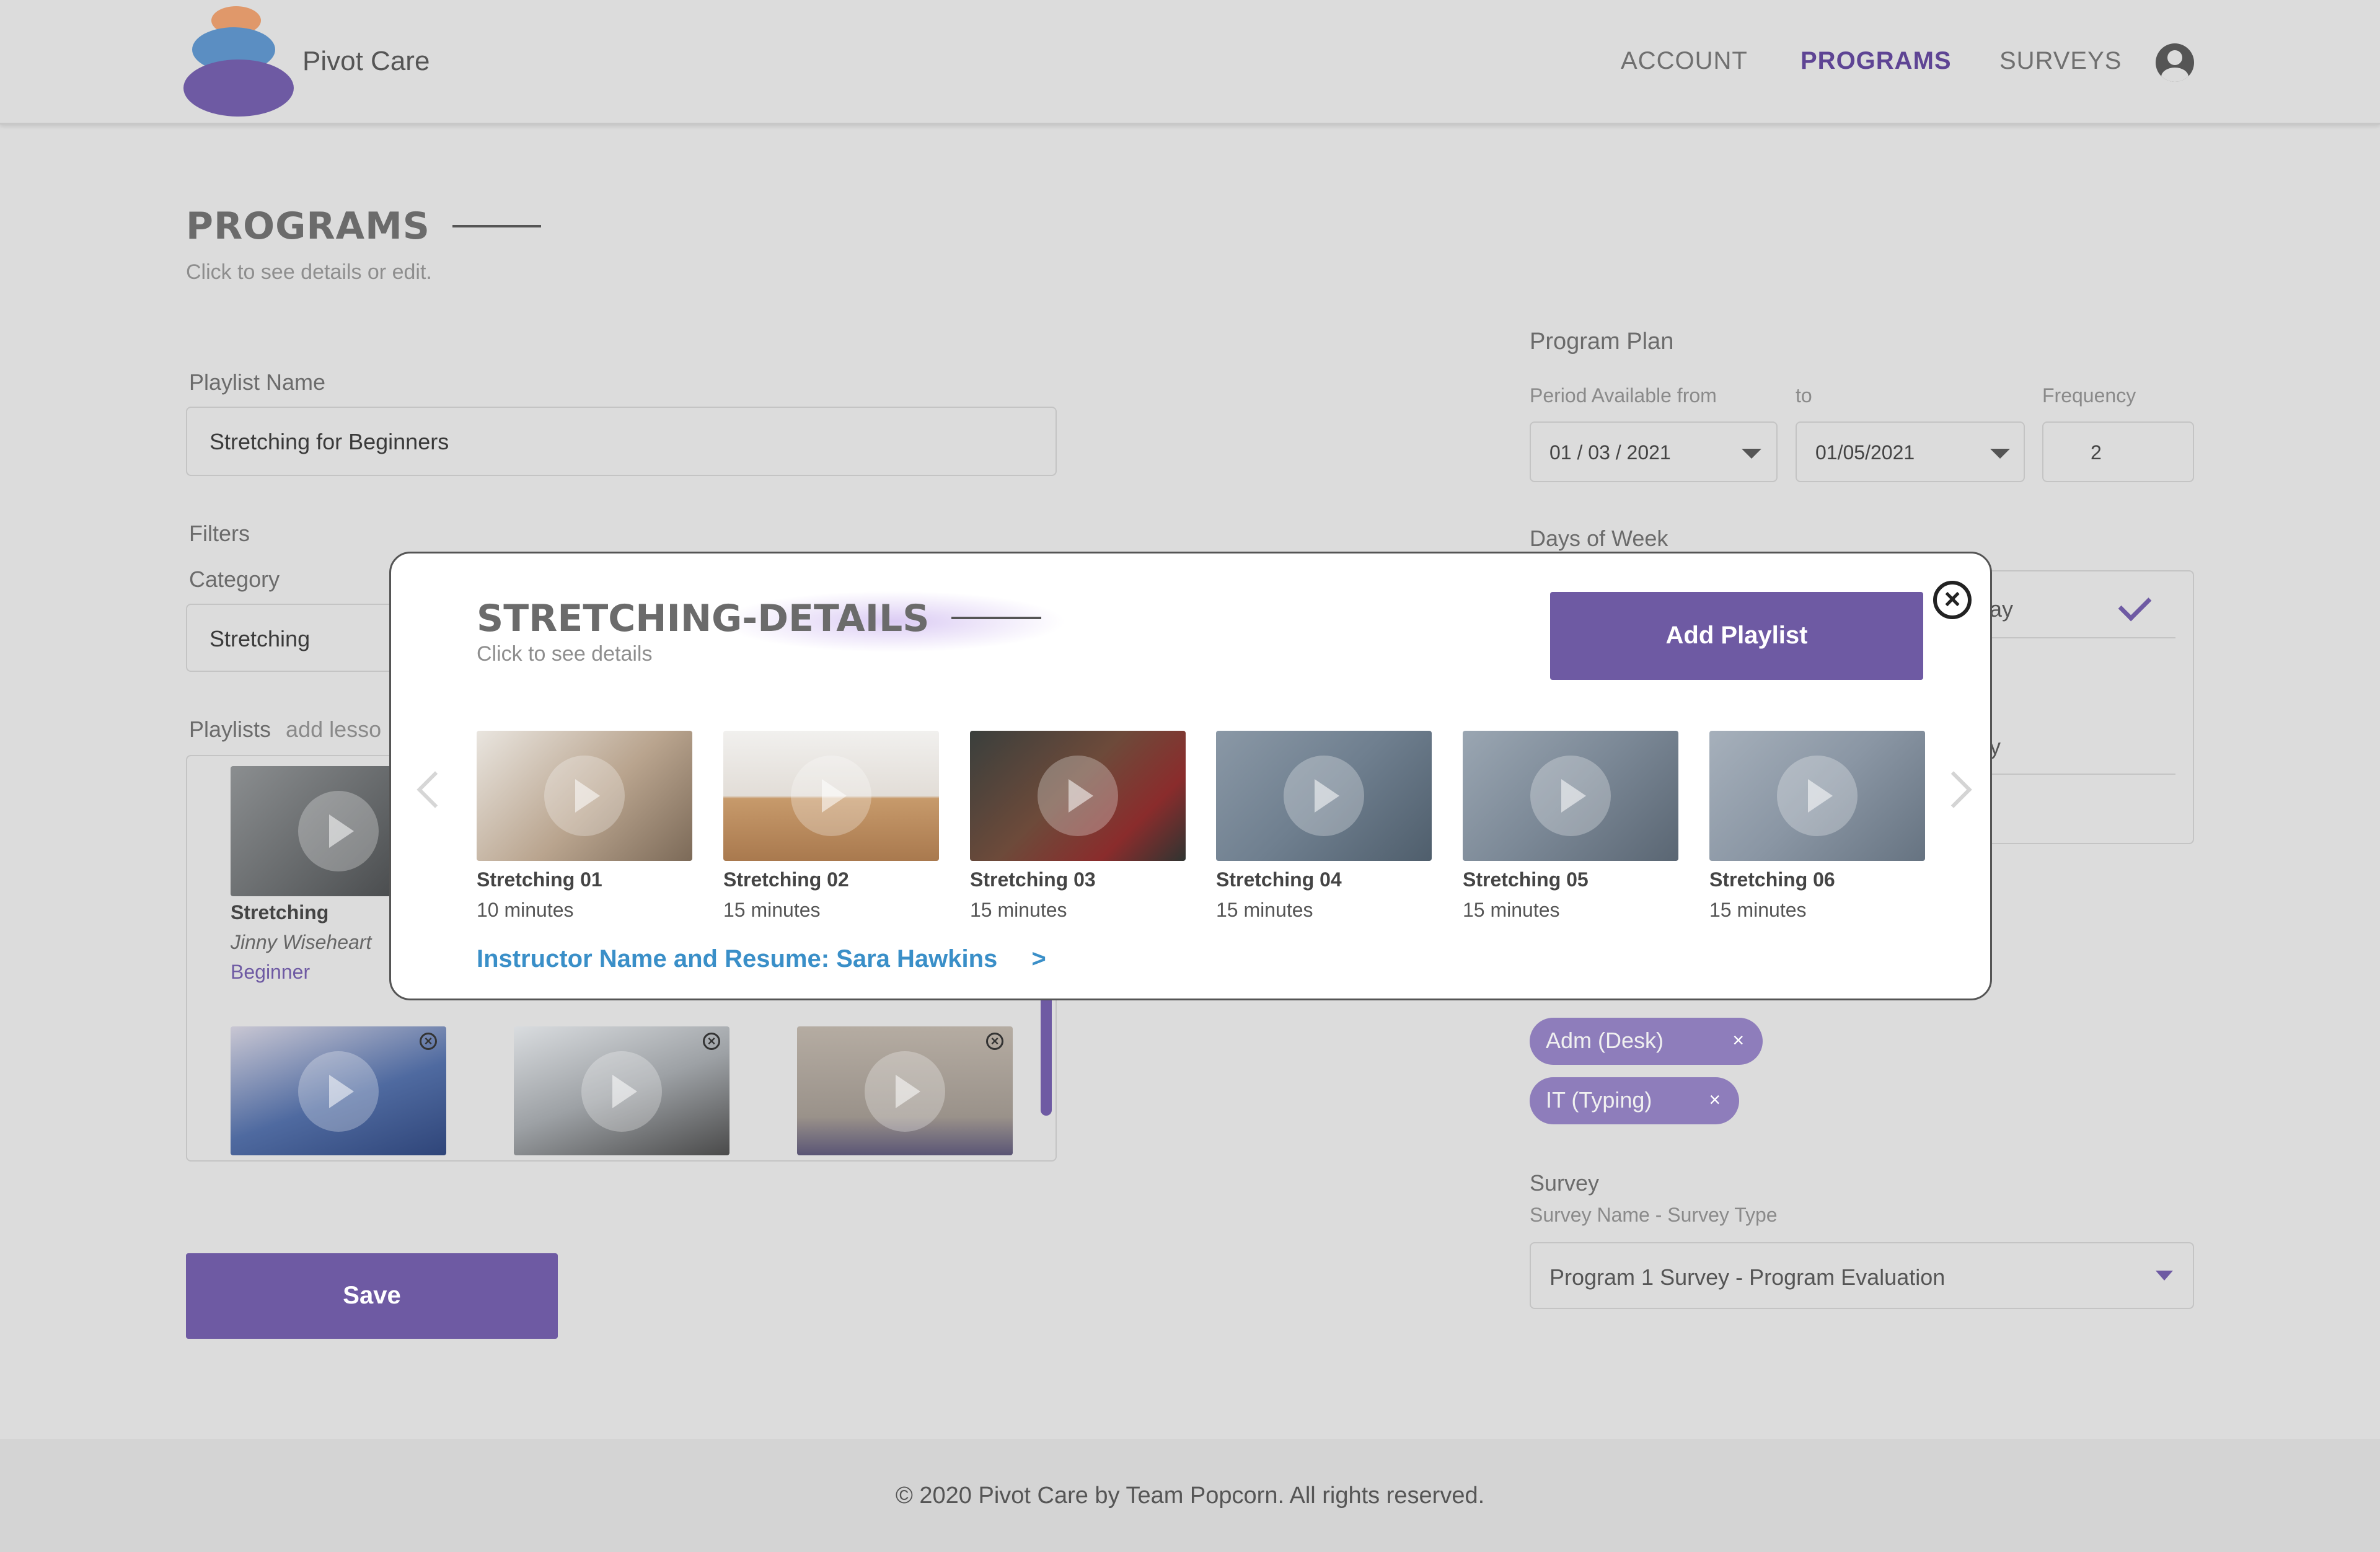  I want to click on add-playlist-button: Add Playlist, so click(1736, 636).